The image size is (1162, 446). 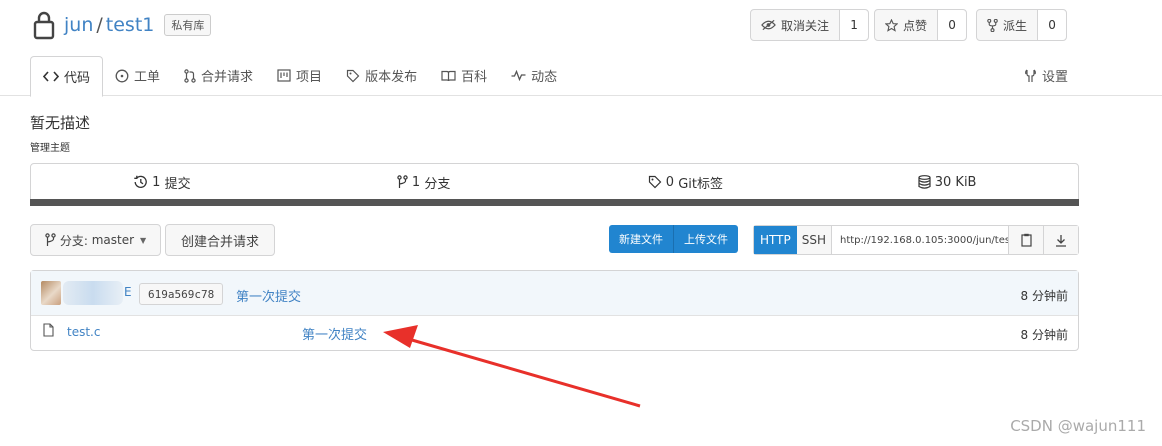 I want to click on pulse-icon, so click(x=518, y=75).